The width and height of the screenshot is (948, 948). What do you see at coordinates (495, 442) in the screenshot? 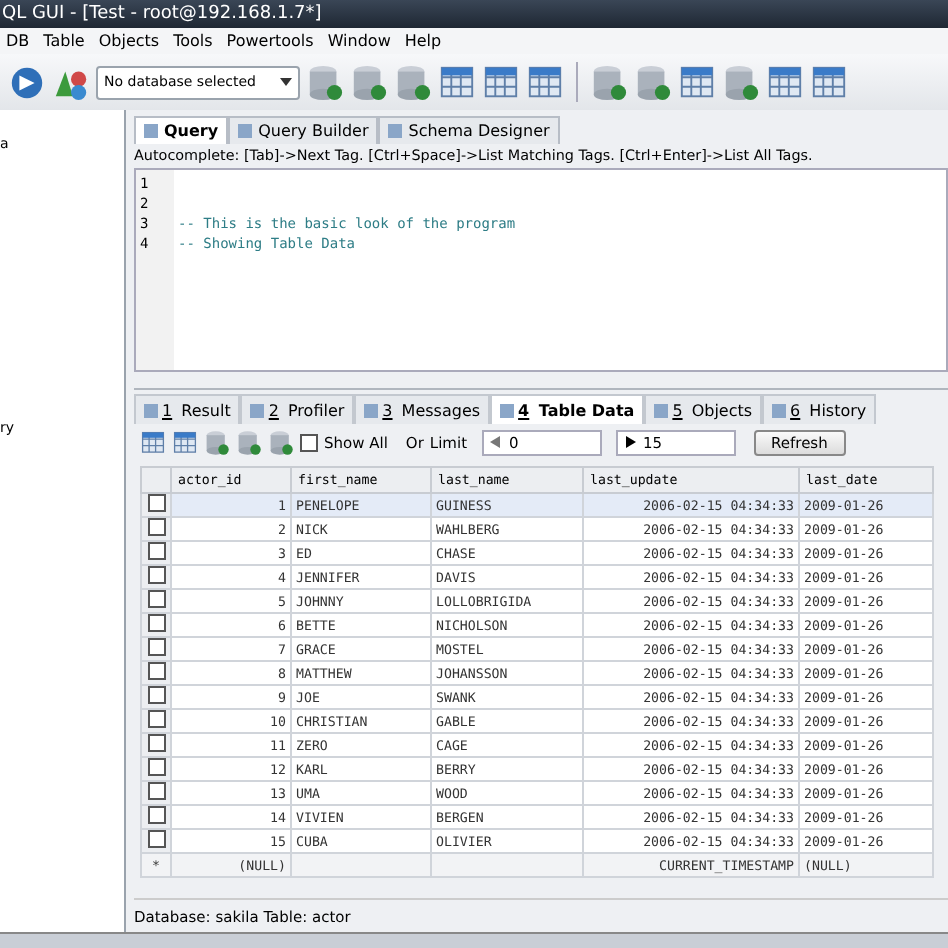
I see `left-arrow-icon` at bounding box center [495, 442].